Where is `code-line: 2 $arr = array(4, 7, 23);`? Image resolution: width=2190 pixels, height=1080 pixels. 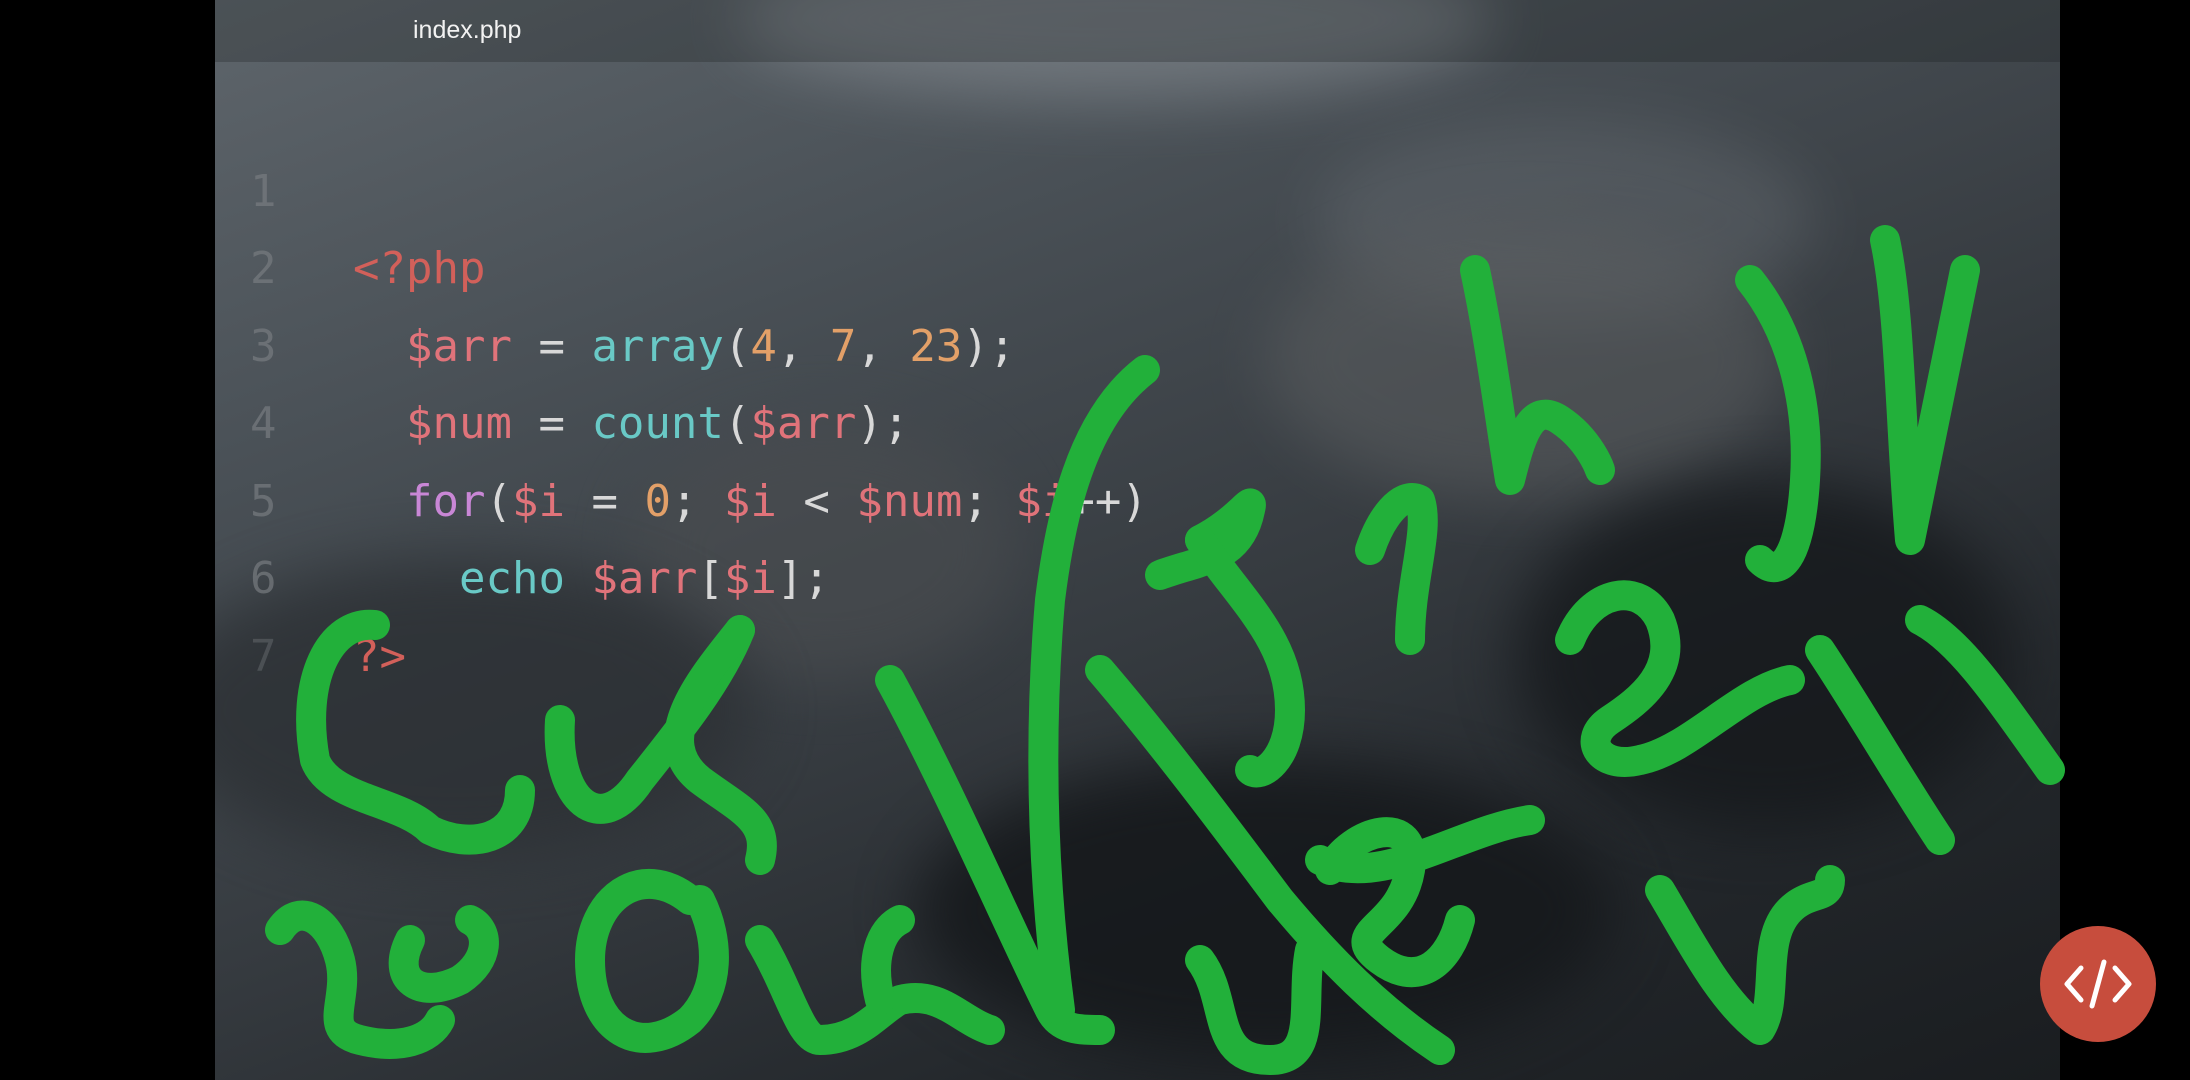 code-line: 2 $arr = array(4, 7, 23); is located at coordinates (615, 262).